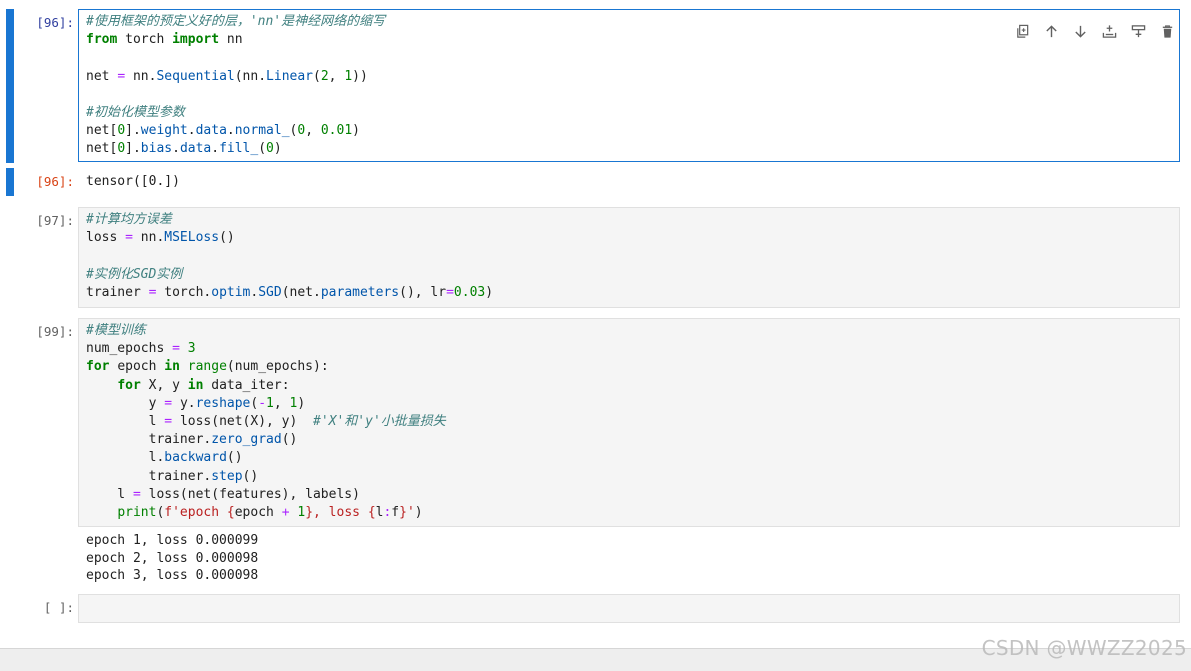  Describe the element at coordinates (632, 458) in the screenshot. I see `code-line: l.backward()` at that location.